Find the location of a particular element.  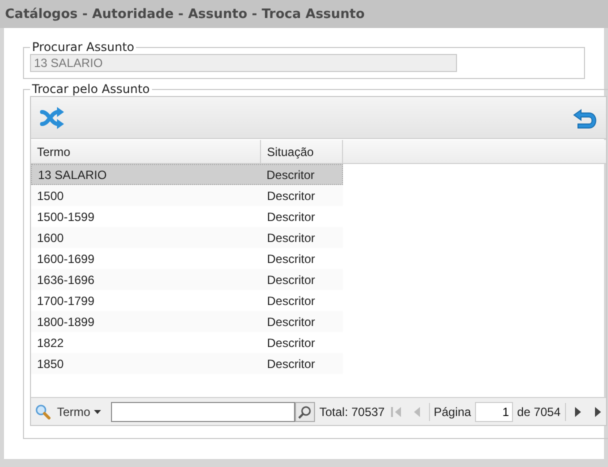

table-cell-text: 1600 is located at coordinates (50, 238).